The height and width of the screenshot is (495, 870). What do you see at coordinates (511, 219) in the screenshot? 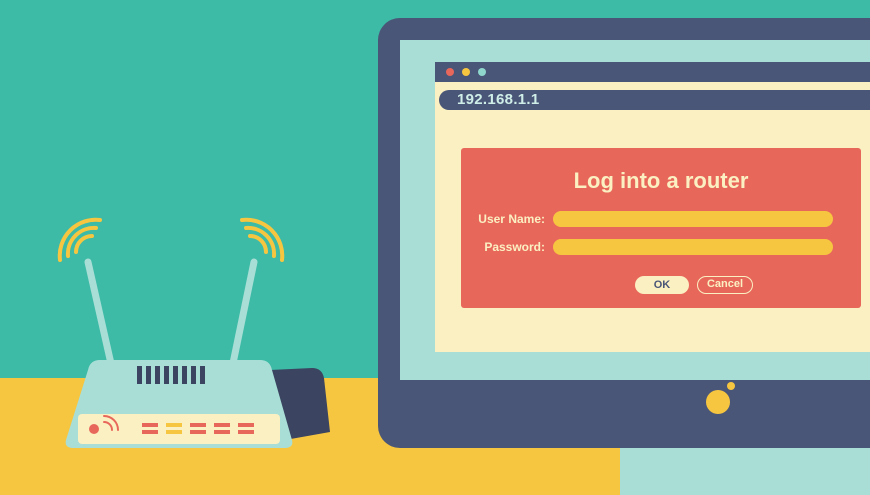
I see `username-label: User Name:` at bounding box center [511, 219].